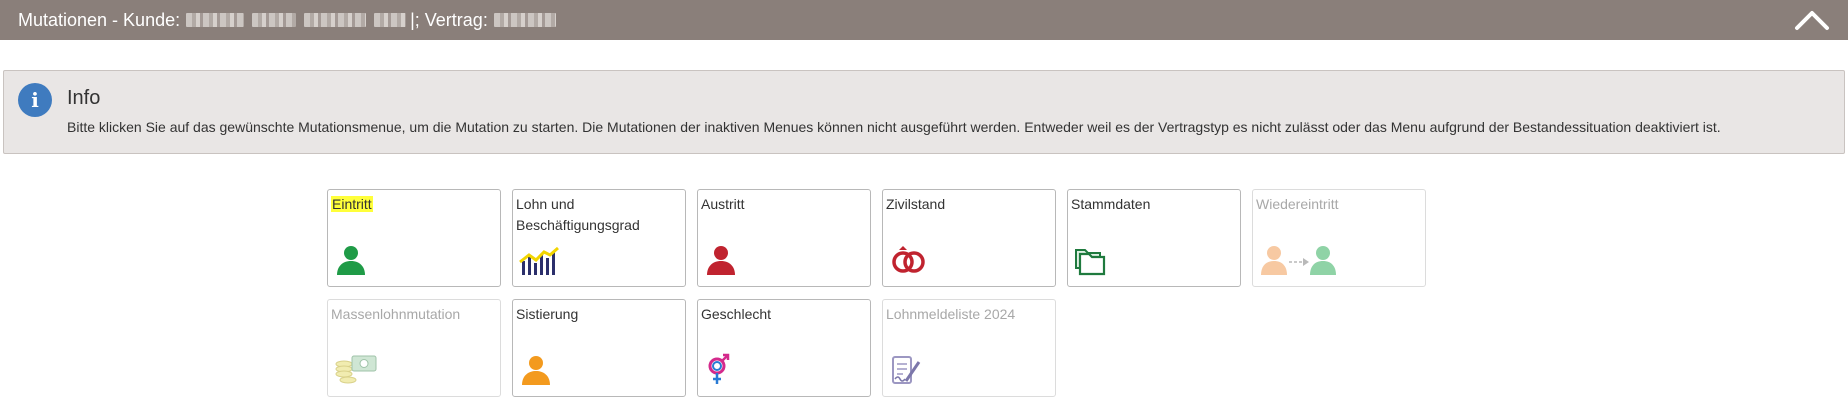 The image size is (1848, 404). Describe the element at coordinates (539, 260) in the screenshot. I see `salary-chart-icon` at that location.